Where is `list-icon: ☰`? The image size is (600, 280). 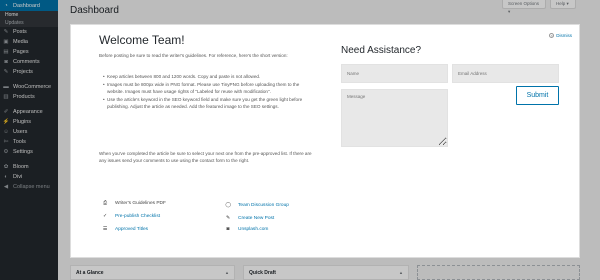
list-icon: ☰ is located at coordinates (105, 229).